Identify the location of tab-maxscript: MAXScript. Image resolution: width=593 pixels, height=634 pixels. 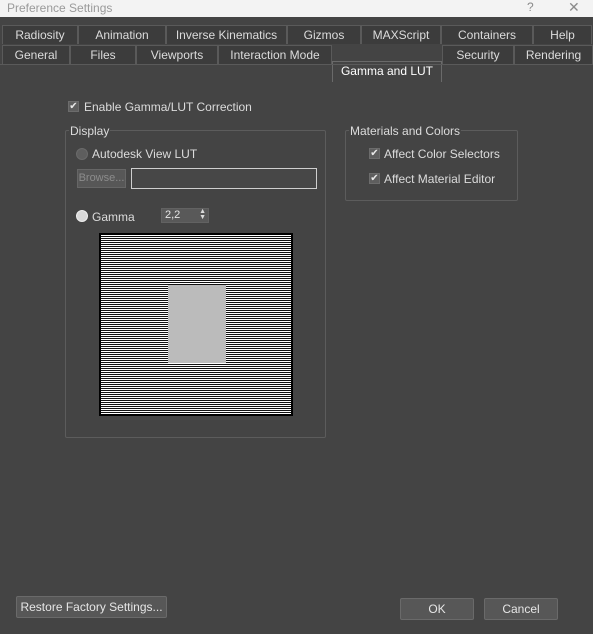
(401, 34).